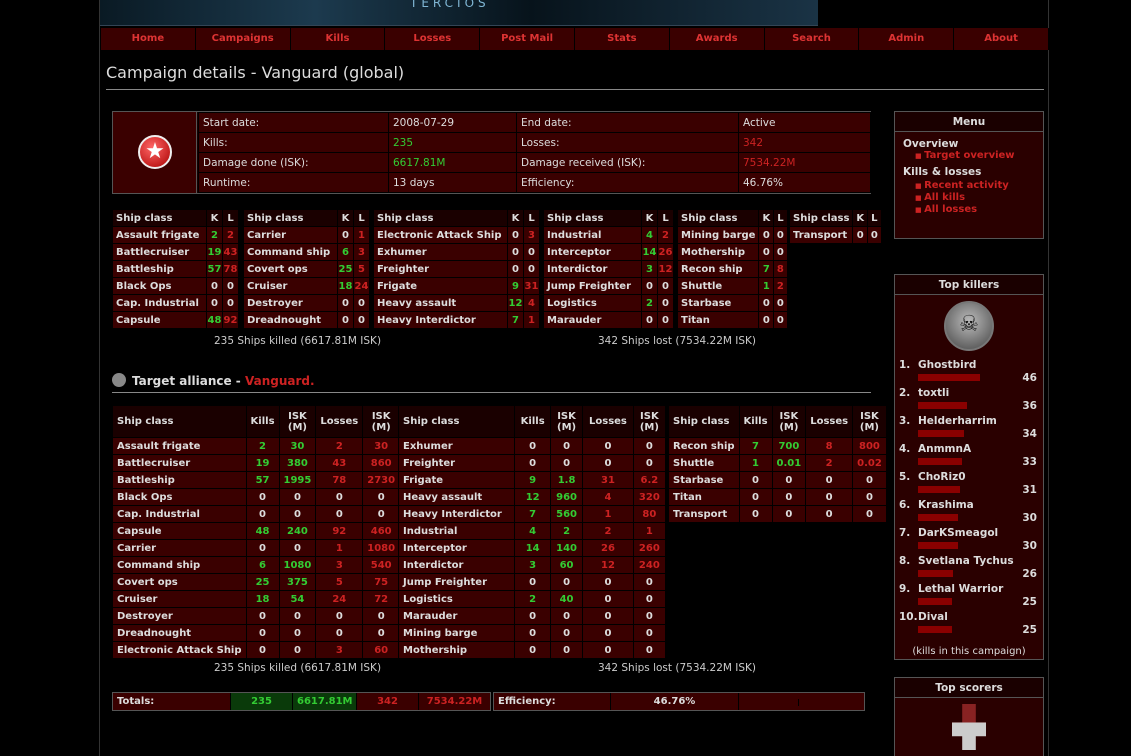  I want to click on table-row: Assault frigate 2 2, so click(175, 235).